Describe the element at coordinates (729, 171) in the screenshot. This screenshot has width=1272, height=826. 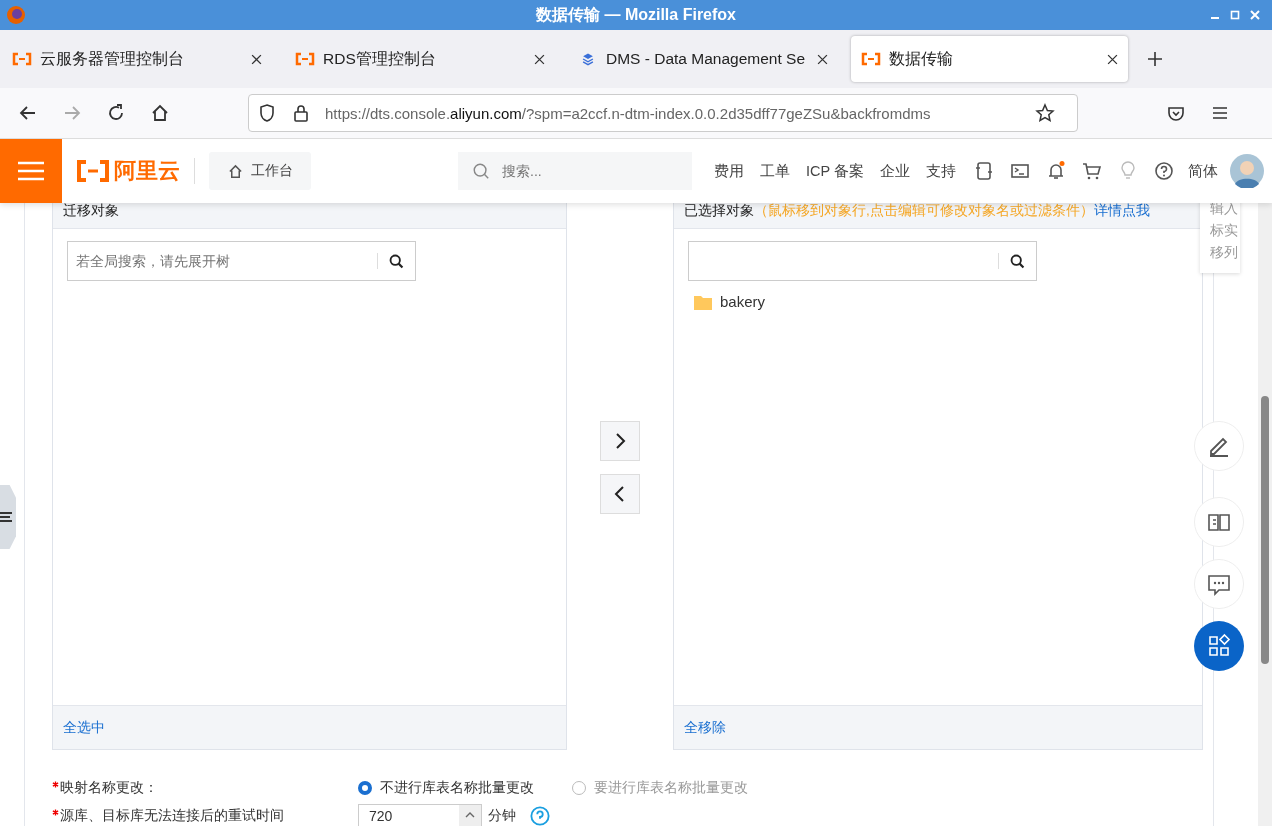
I see `header-link: 费用` at that location.